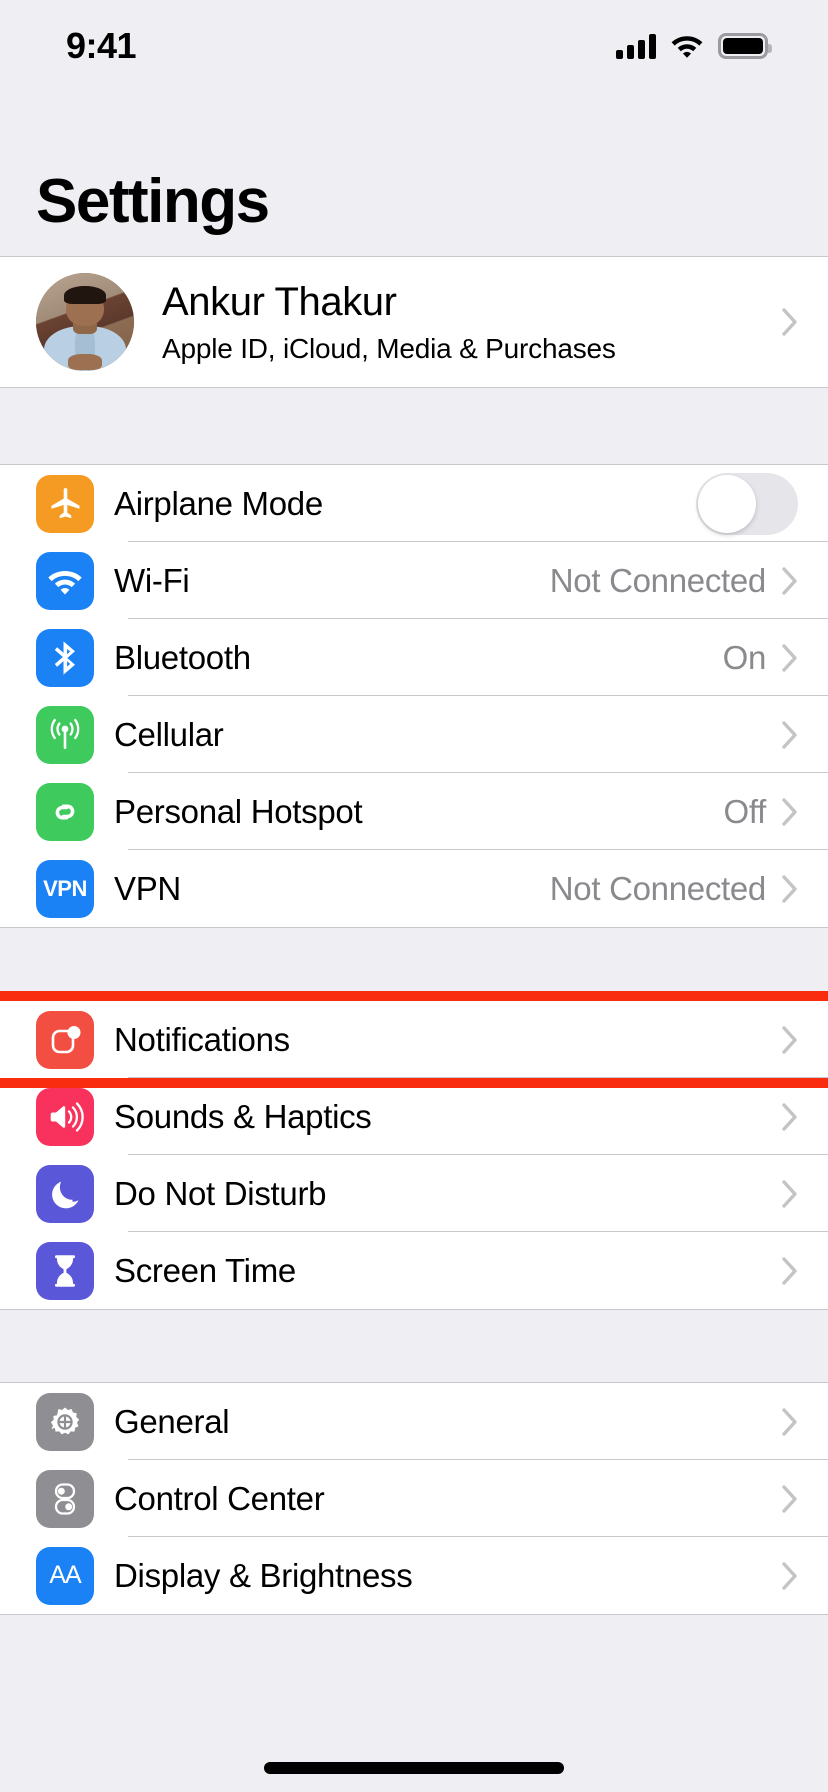 This screenshot has height=1792, width=828. What do you see at coordinates (414, 888) in the screenshot?
I see `settings-row-vpn: VPN VPN Not Connected` at bounding box center [414, 888].